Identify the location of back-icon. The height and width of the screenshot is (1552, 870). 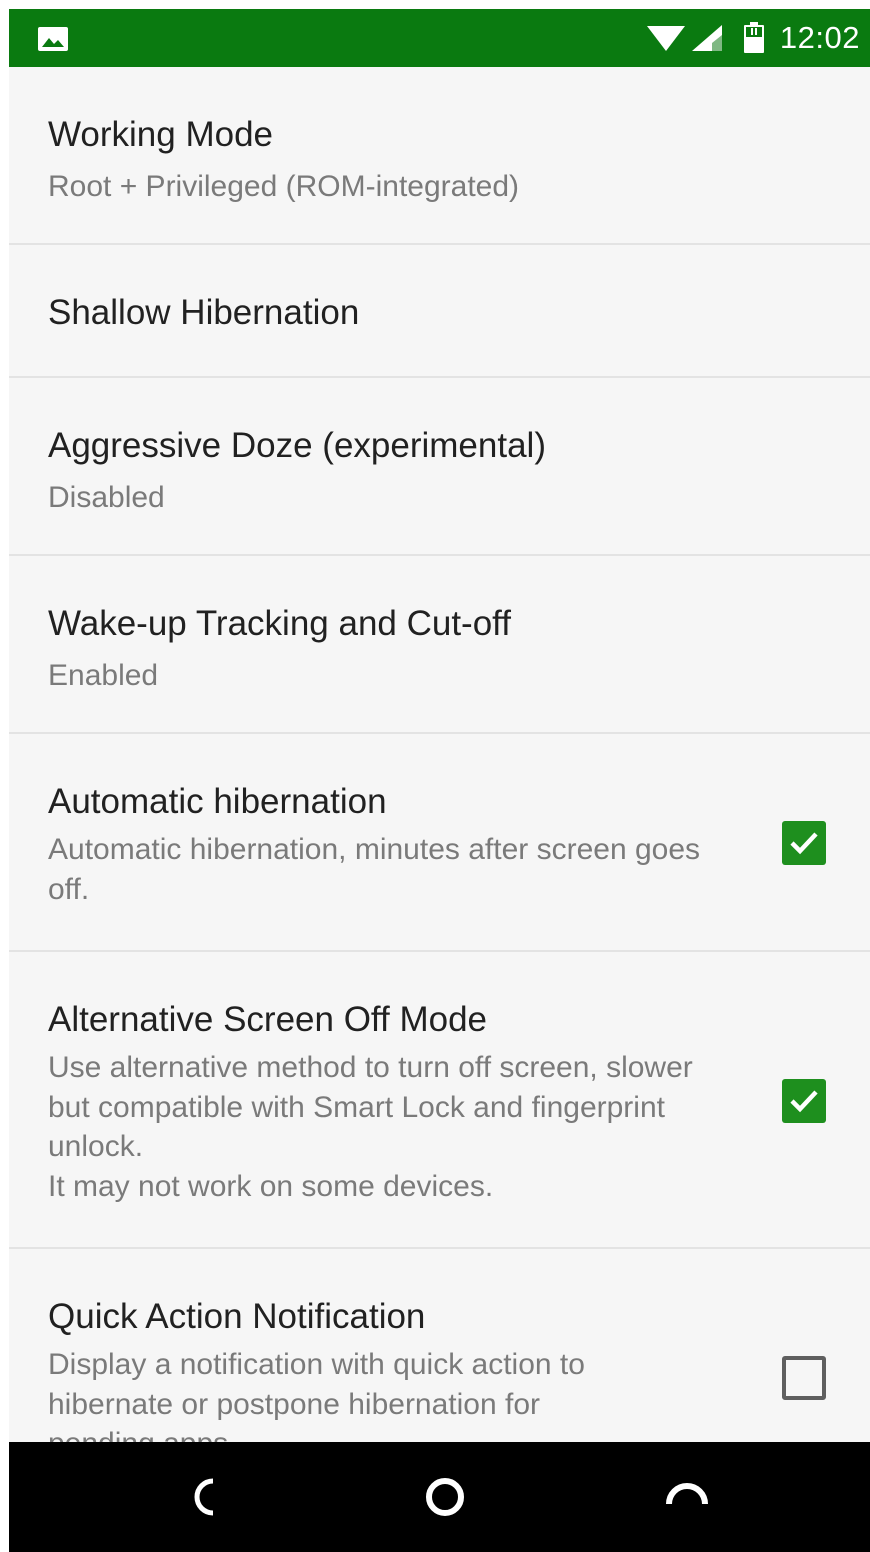
(204, 1497).